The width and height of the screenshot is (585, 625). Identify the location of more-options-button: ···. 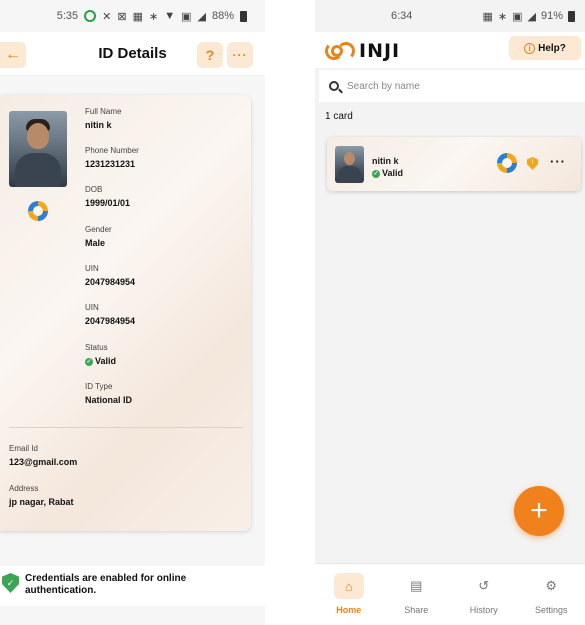
(240, 55).